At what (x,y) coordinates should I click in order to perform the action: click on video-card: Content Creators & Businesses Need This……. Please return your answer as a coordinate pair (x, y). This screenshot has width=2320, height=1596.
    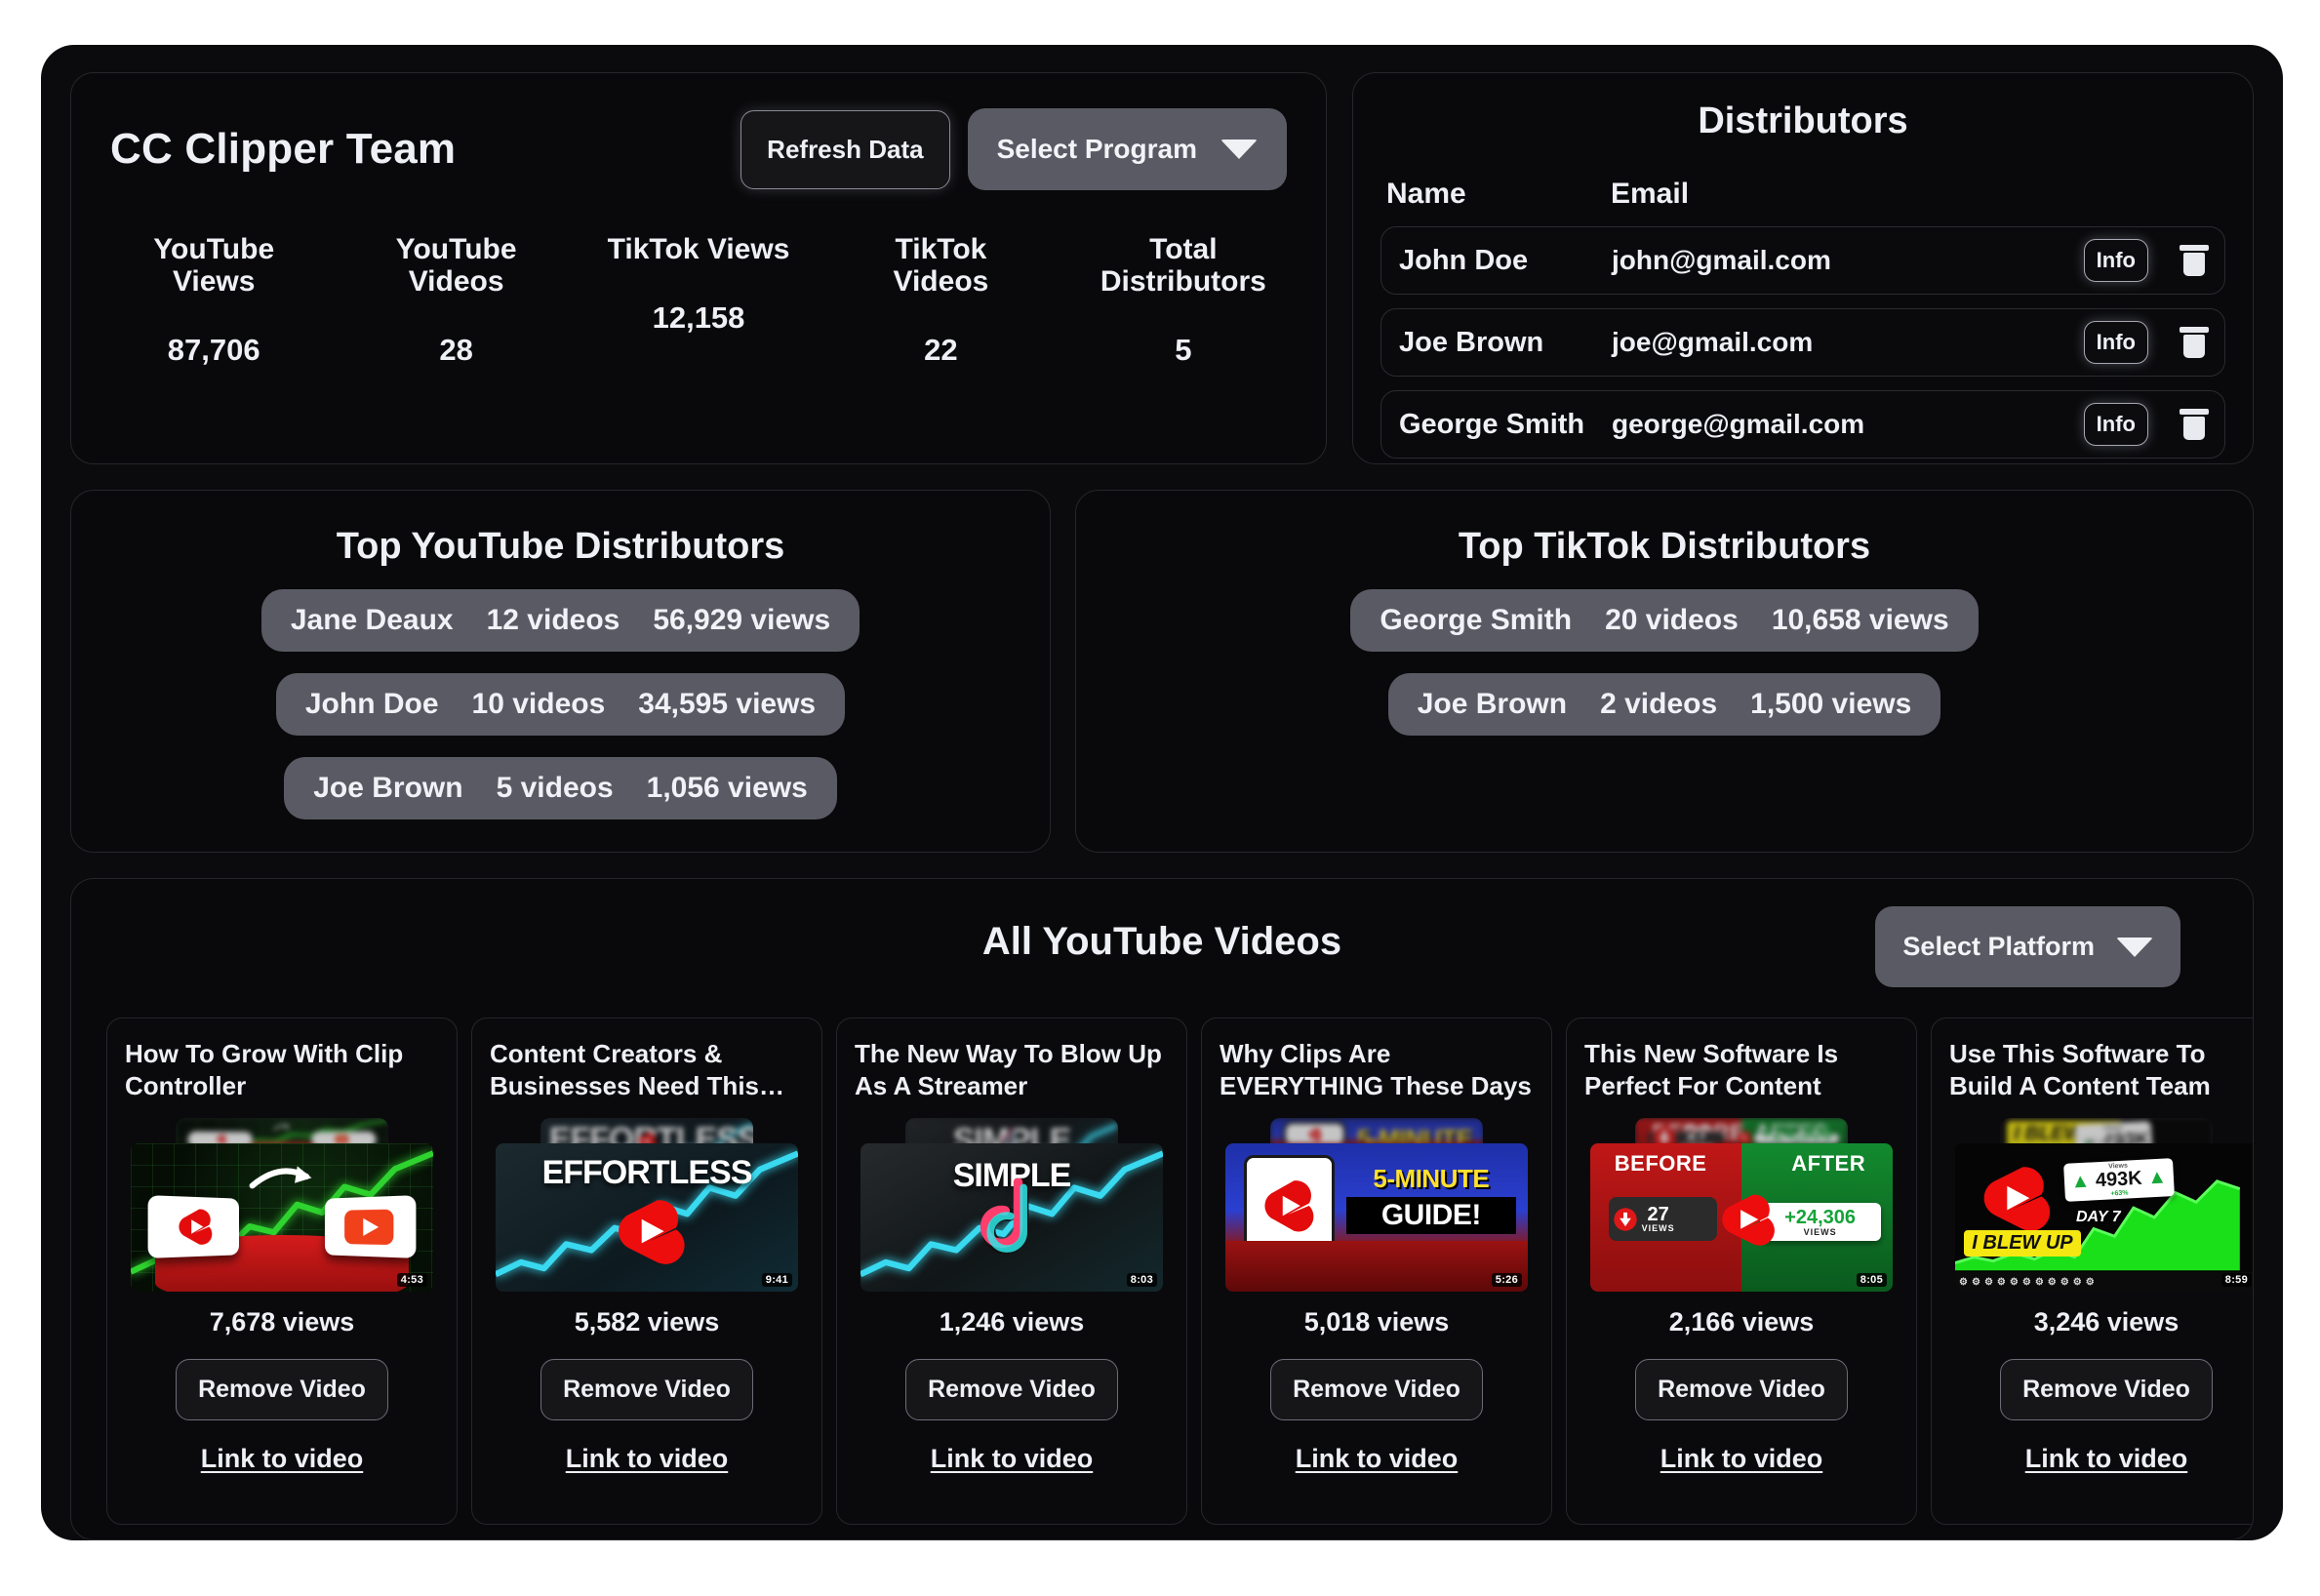
    Looking at the image, I should click on (646, 1271).